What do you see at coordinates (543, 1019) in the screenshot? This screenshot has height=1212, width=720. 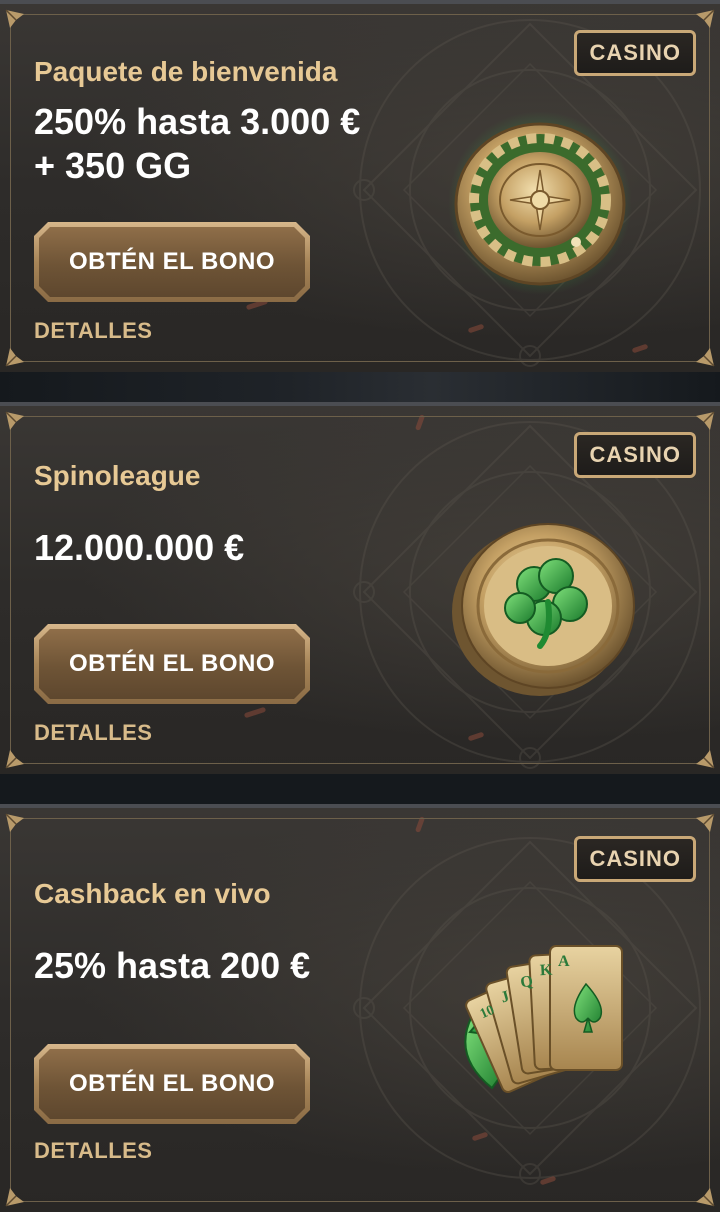 I see `playing-cards-icon: 10 J Q K A` at bounding box center [543, 1019].